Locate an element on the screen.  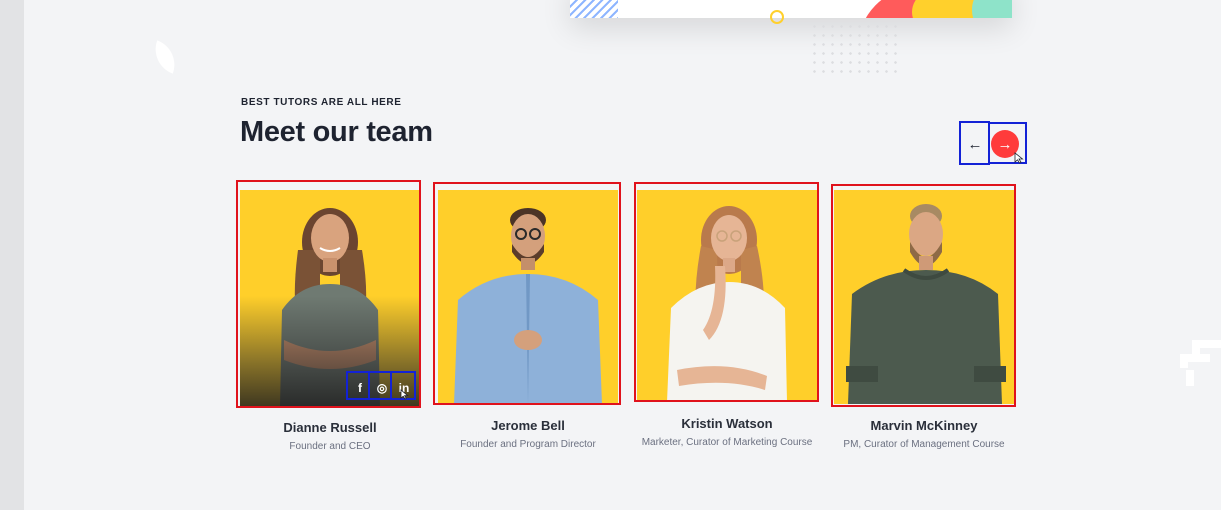
hero-card is located at coordinates (791, 9).